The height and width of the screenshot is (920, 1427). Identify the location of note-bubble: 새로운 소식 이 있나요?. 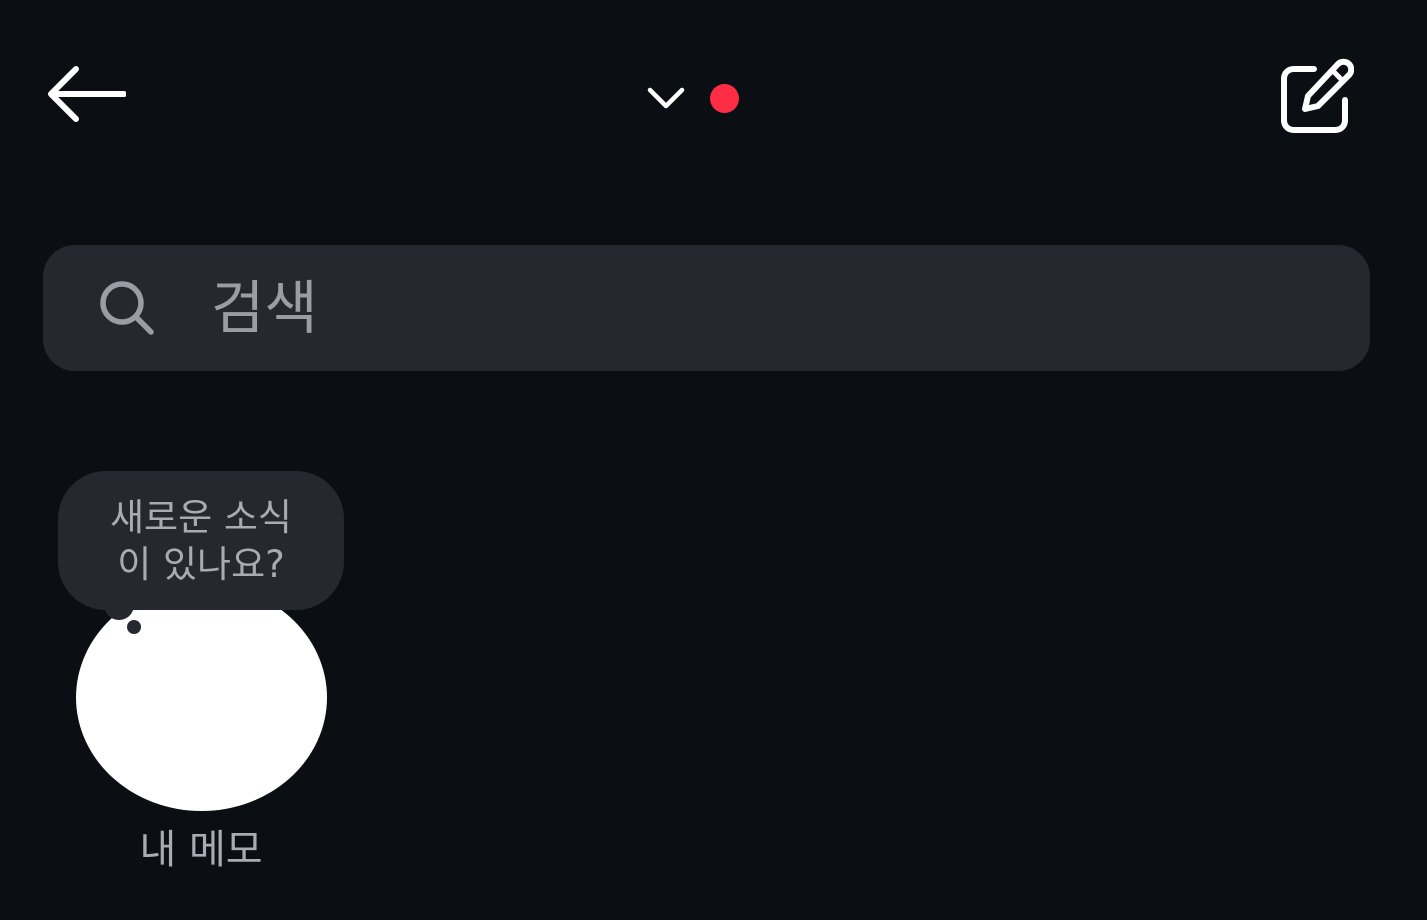
(201, 540).